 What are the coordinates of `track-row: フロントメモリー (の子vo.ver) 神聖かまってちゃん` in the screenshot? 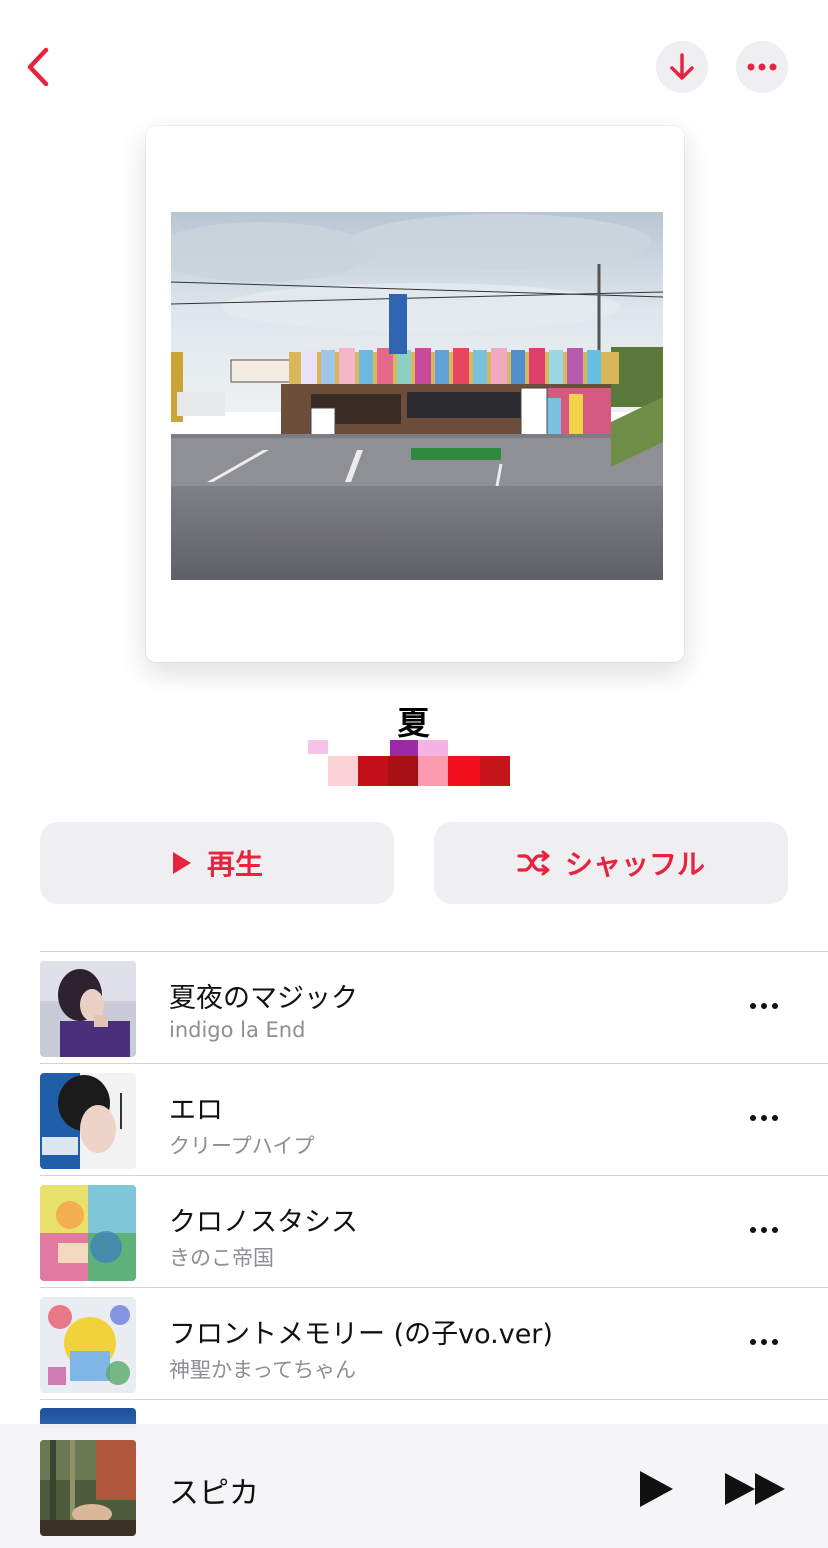 It's located at (434, 1343).